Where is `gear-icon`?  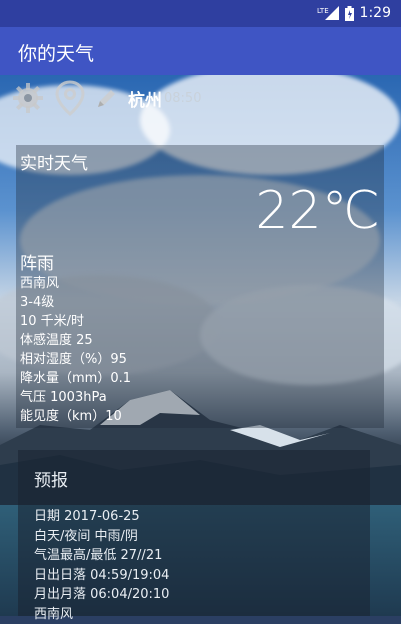
gear-icon is located at coordinates (28, 98).